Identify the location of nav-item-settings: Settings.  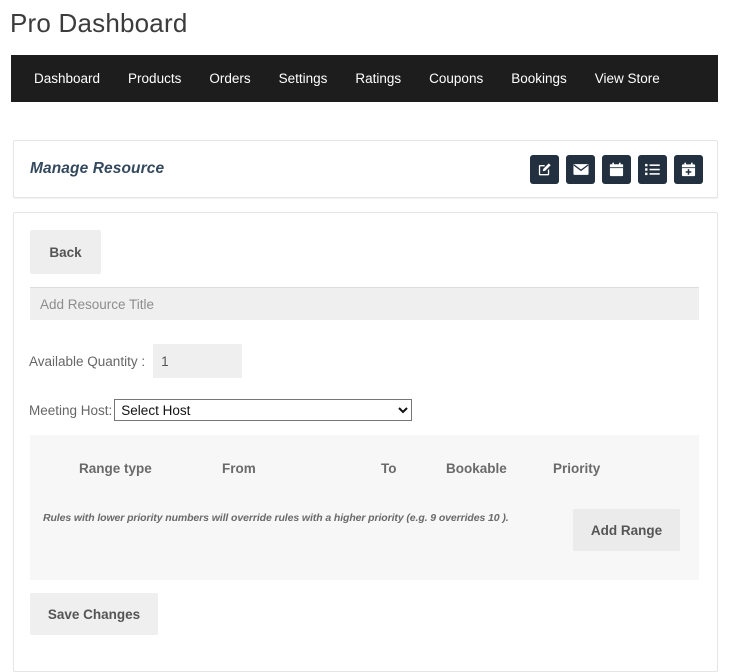
(303, 78).